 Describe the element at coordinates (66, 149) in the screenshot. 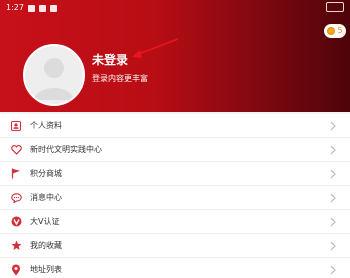

I see `menu-item-label: 新时代文明实践中心` at that location.